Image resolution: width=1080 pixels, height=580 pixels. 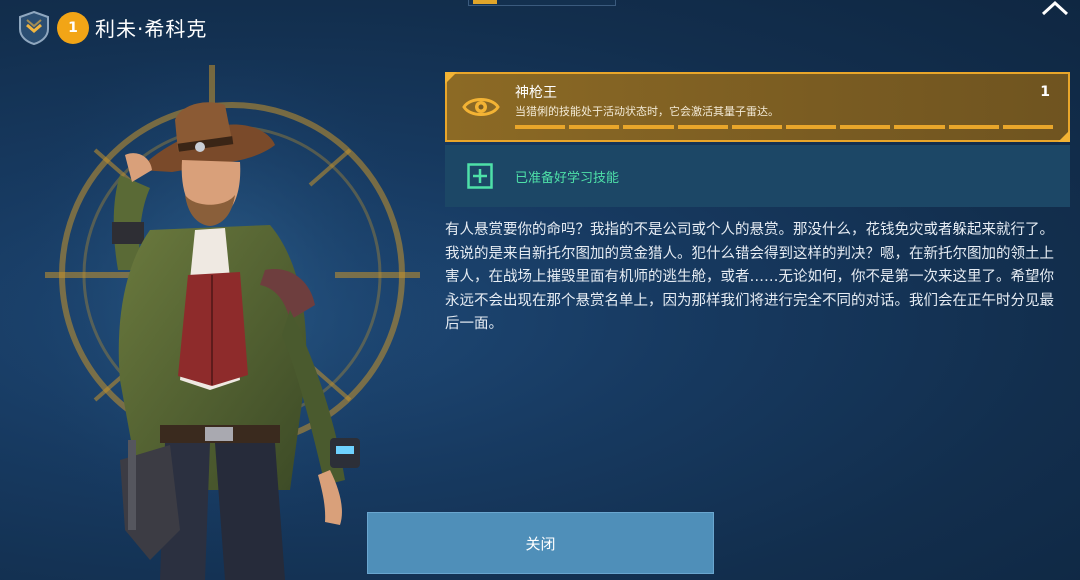 I want to click on top-tab-indicator, so click(x=542, y=3).